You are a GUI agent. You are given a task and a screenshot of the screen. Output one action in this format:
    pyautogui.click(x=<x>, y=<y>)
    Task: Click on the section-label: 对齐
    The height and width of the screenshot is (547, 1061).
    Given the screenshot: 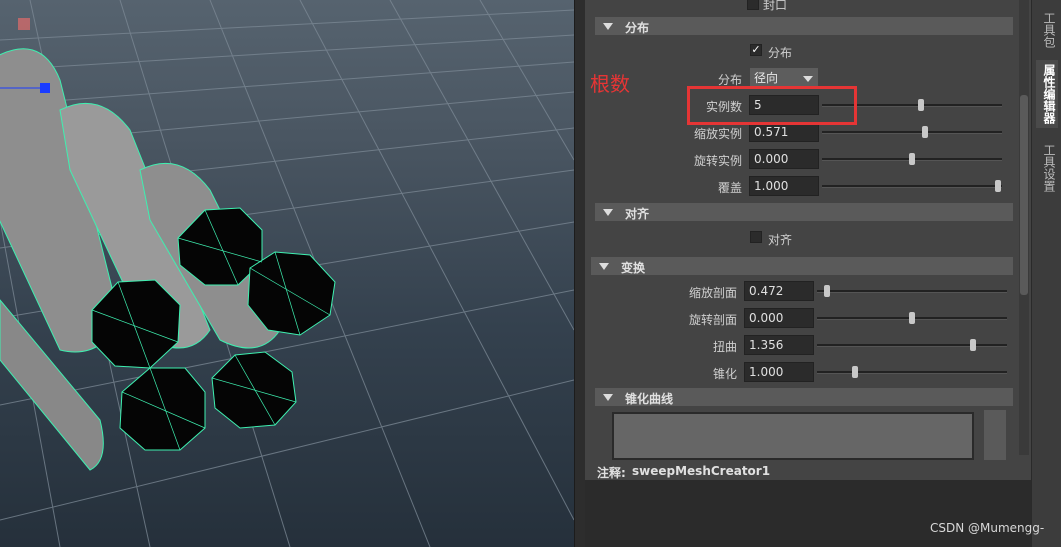 What is the action you would take?
    pyautogui.click(x=637, y=214)
    